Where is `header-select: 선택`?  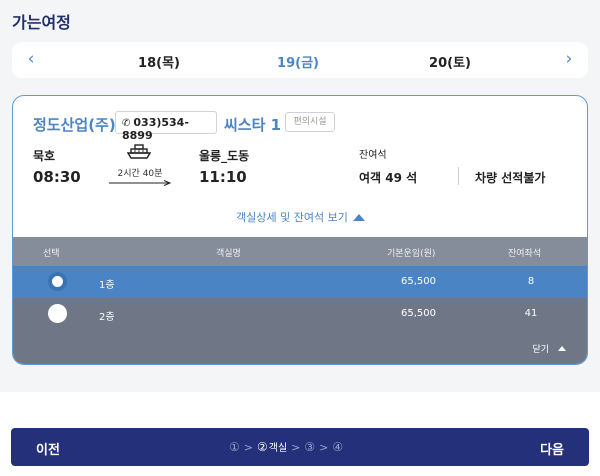
header-select: 선택 is located at coordinates (51, 254).